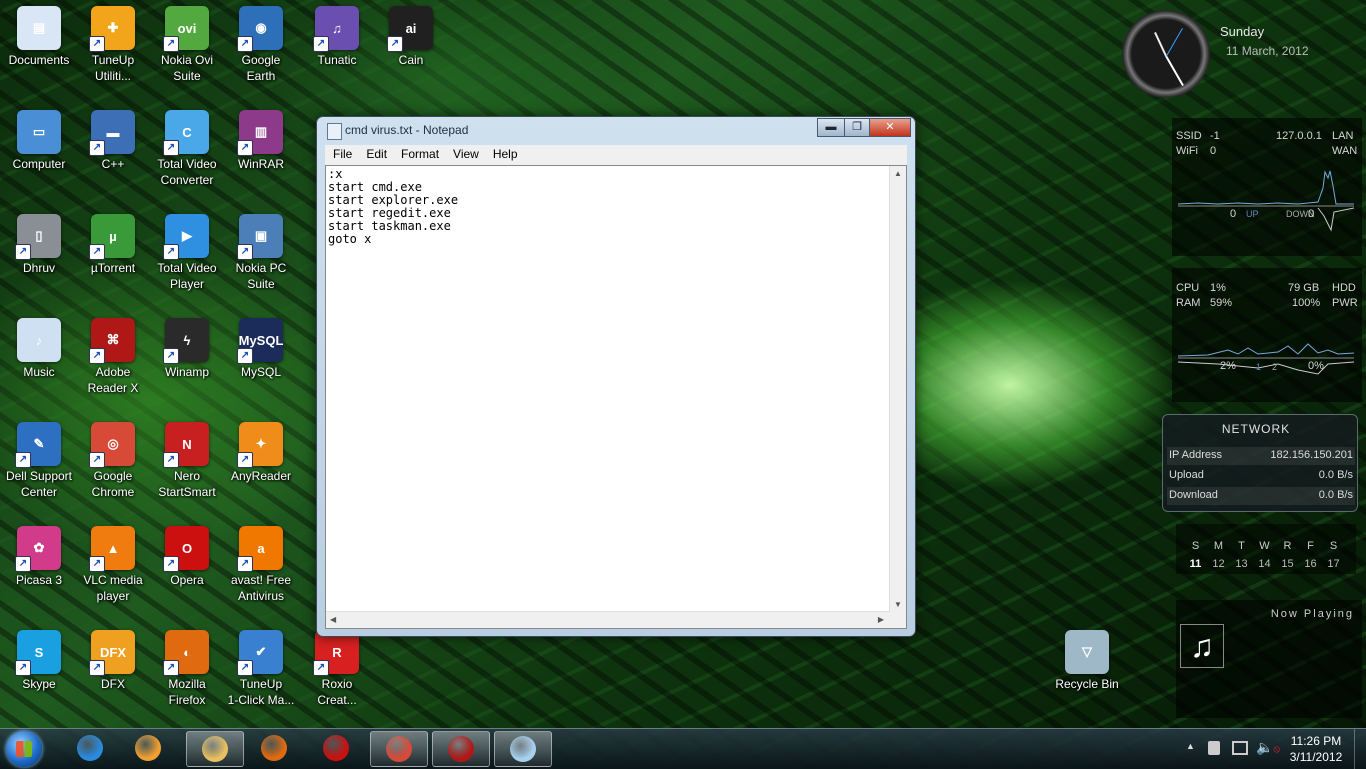 This screenshot has height=769, width=1366. I want to click on notepad-taskbar-button, so click(523, 749).